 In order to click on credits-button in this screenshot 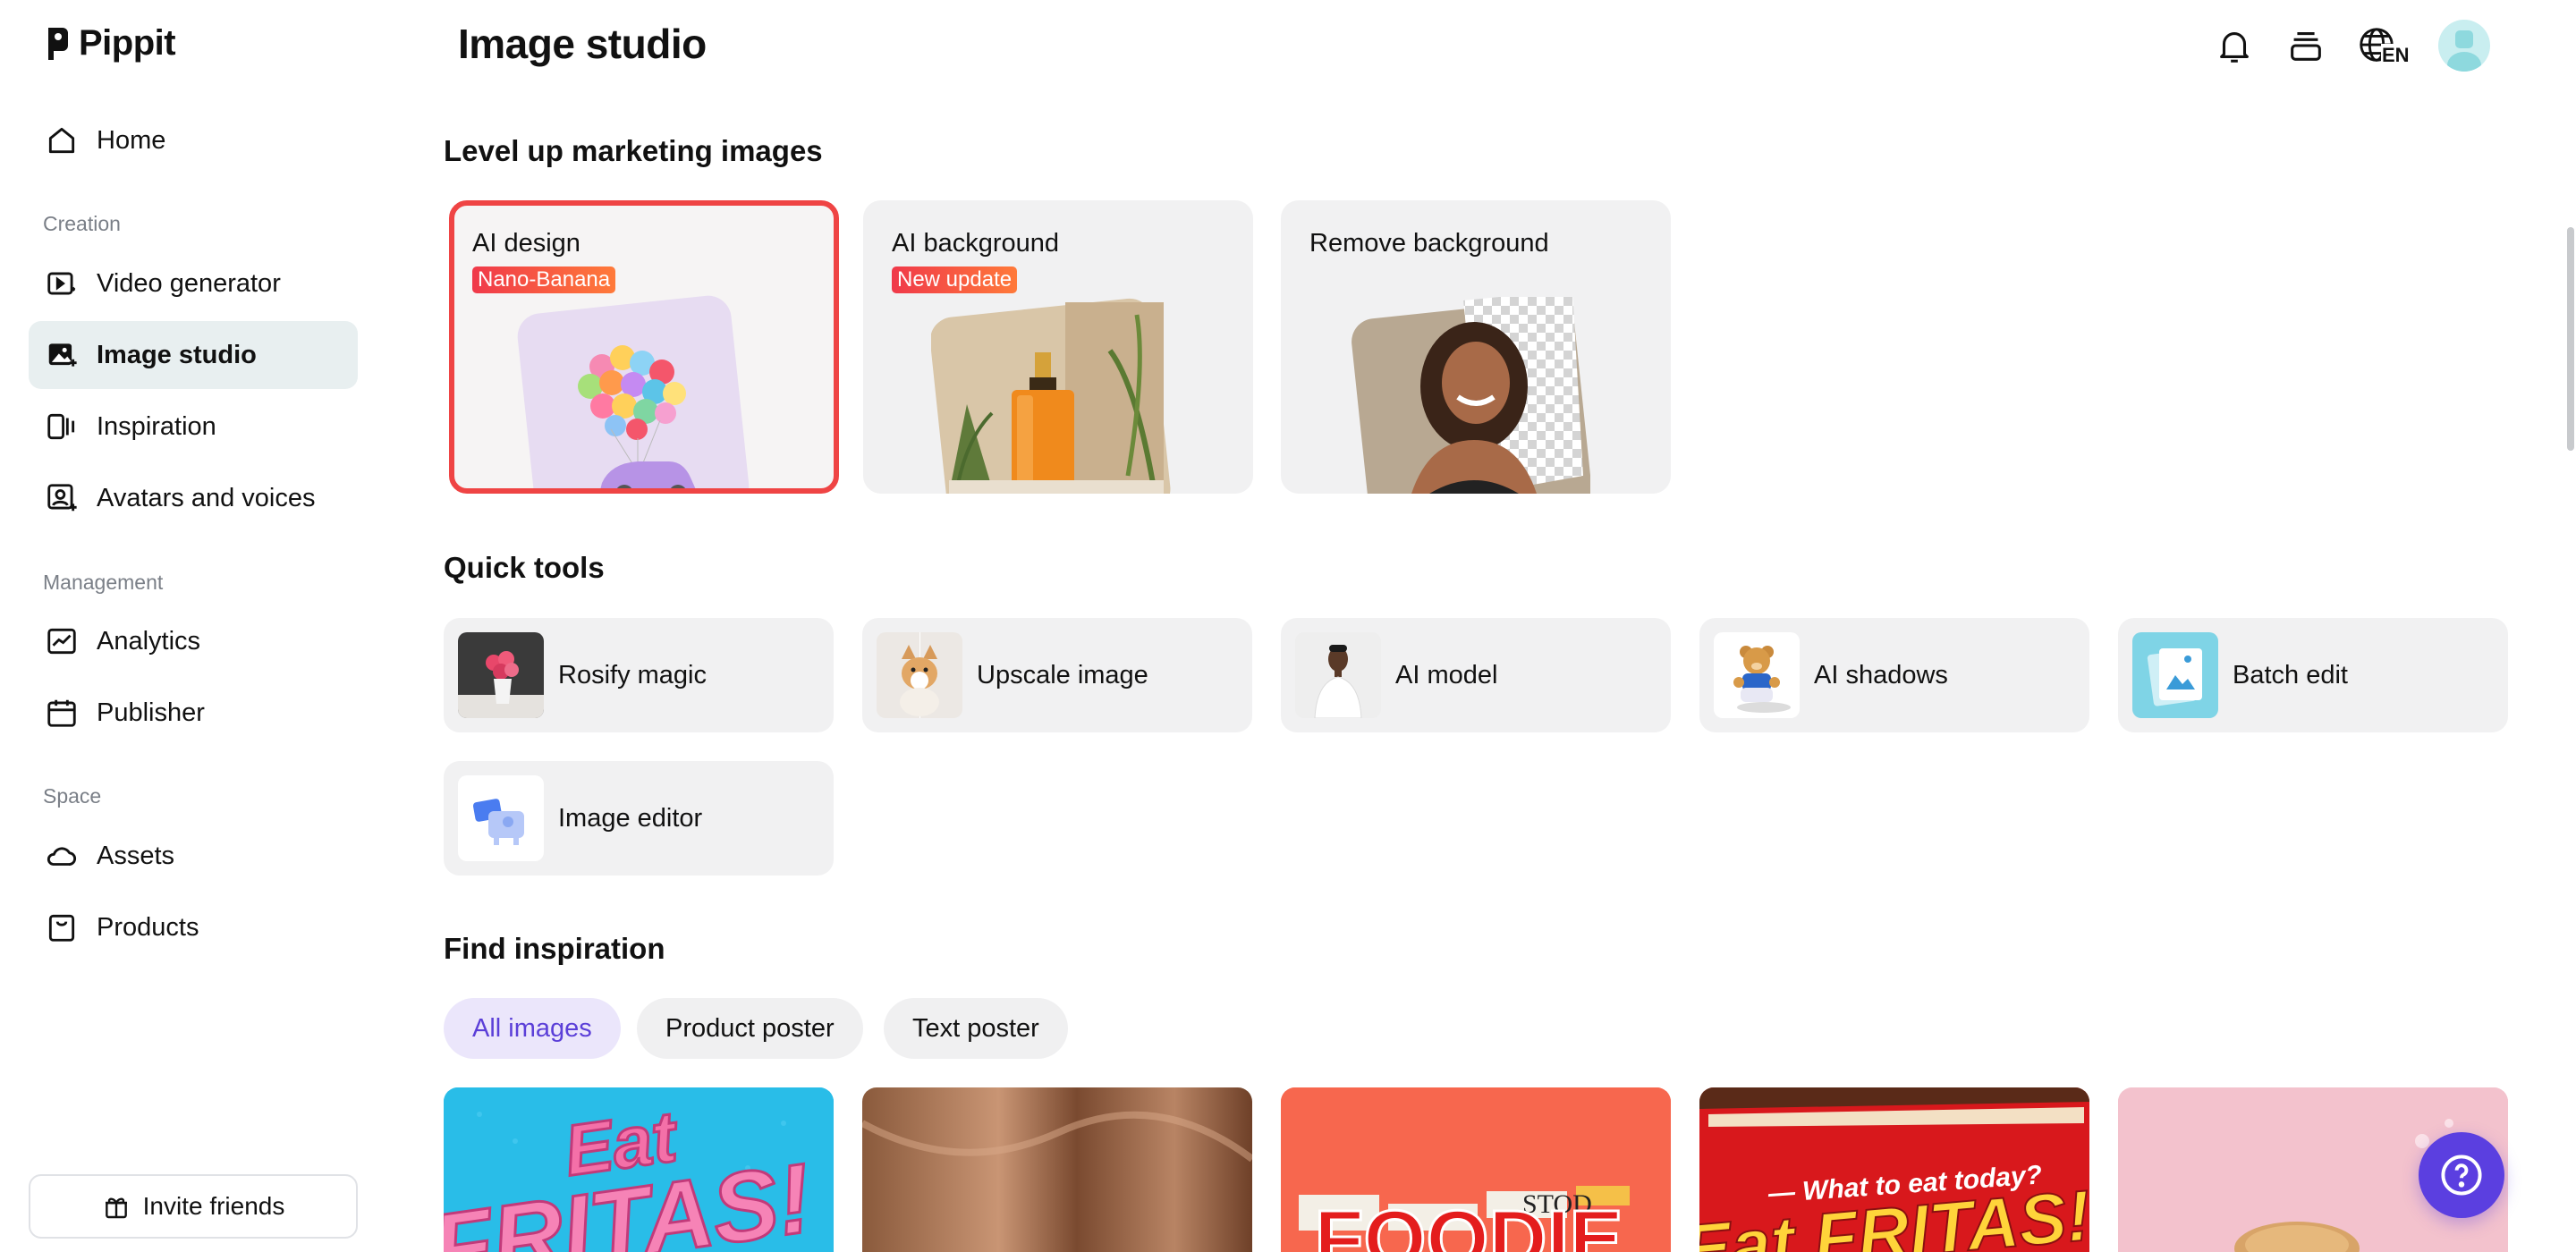, I will do `click(2305, 46)`.